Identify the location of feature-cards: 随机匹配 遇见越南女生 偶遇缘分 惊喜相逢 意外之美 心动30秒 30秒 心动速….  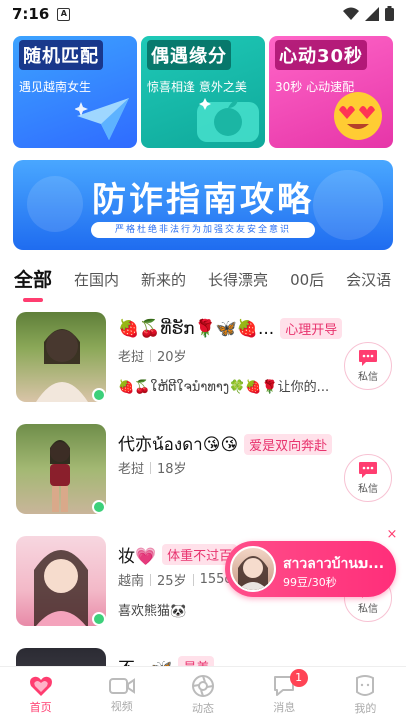
(203, 92).